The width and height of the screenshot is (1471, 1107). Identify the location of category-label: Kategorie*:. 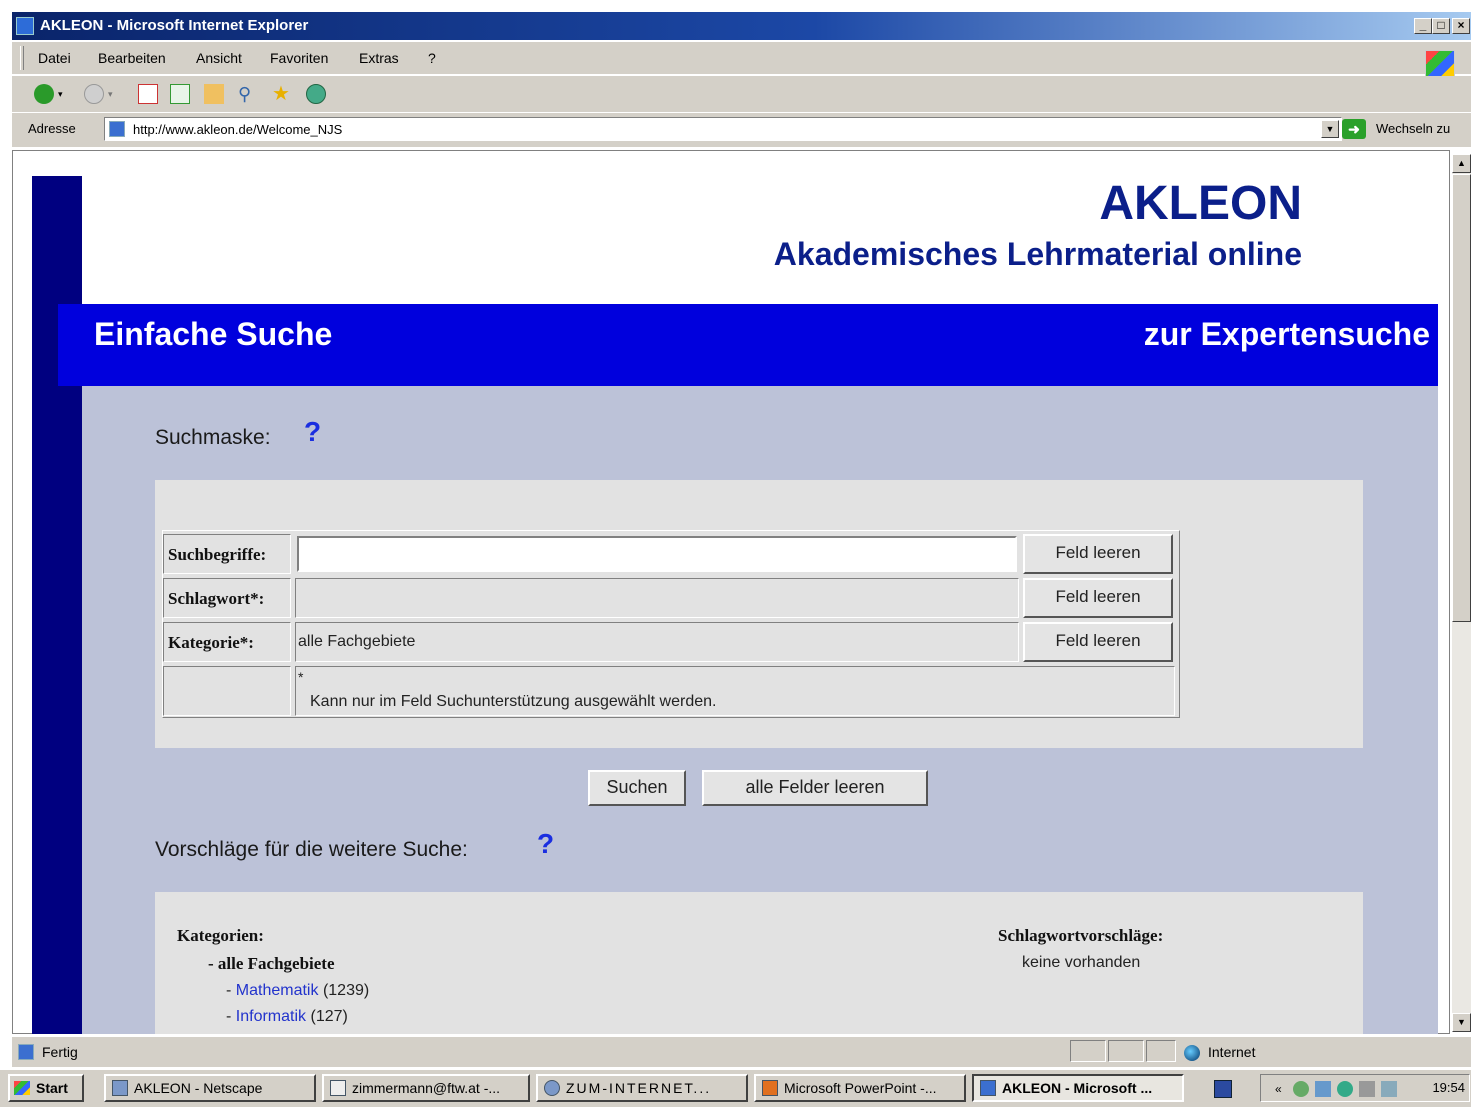
(227, 642).